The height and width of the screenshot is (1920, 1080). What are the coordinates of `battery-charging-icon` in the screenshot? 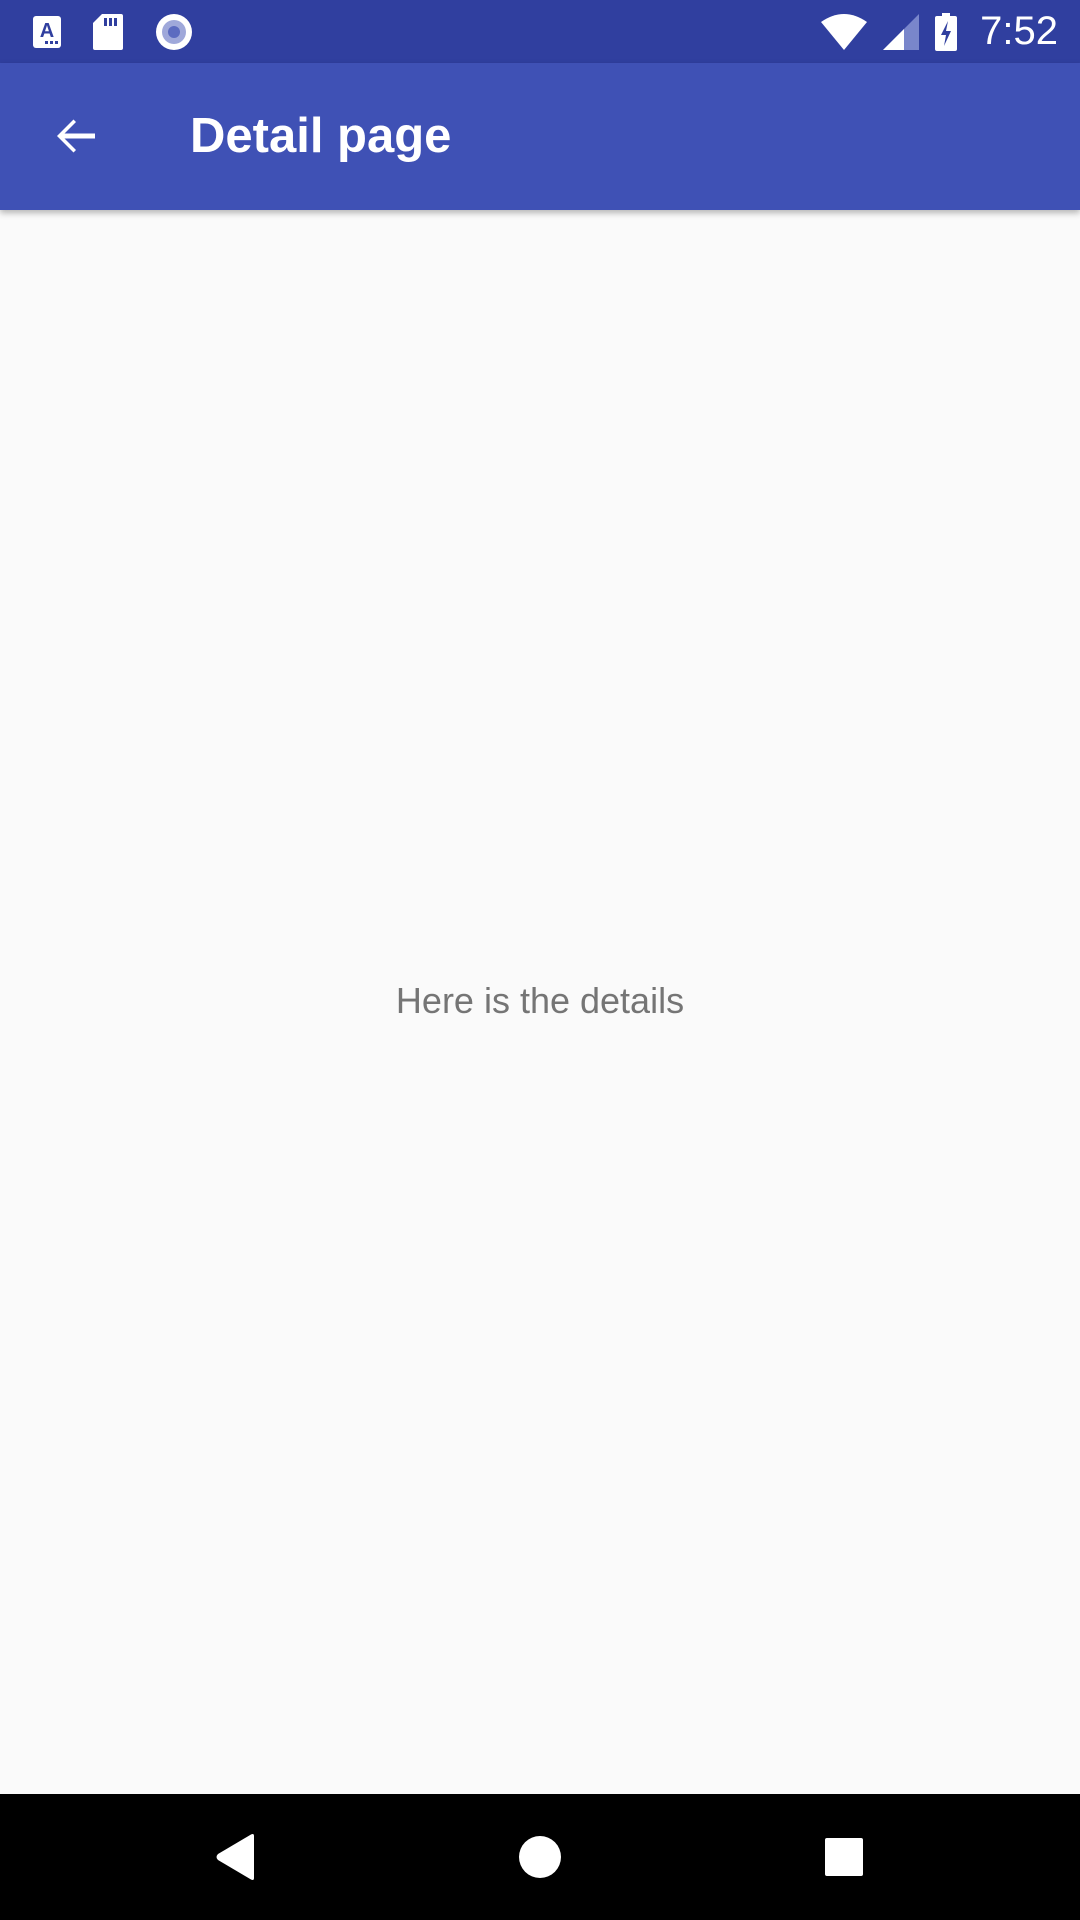 It's located at (946, 31).